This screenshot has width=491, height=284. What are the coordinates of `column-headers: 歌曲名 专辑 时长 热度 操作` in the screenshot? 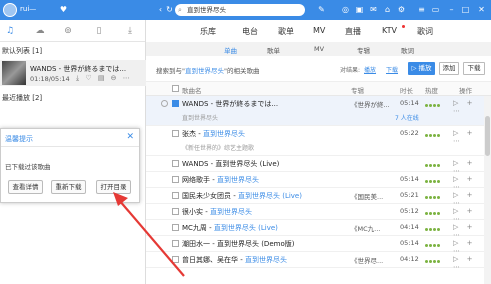 It's located at (318, 89).